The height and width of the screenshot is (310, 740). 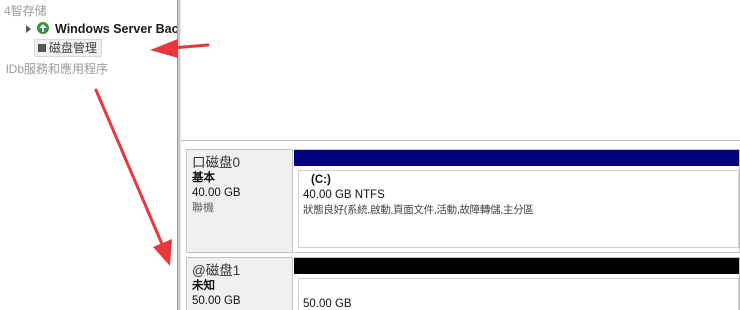 What do you see at coordinates (28, 29) in the screenshot?
I see `expand-chevron-icon` at bounding box center [28, 29].